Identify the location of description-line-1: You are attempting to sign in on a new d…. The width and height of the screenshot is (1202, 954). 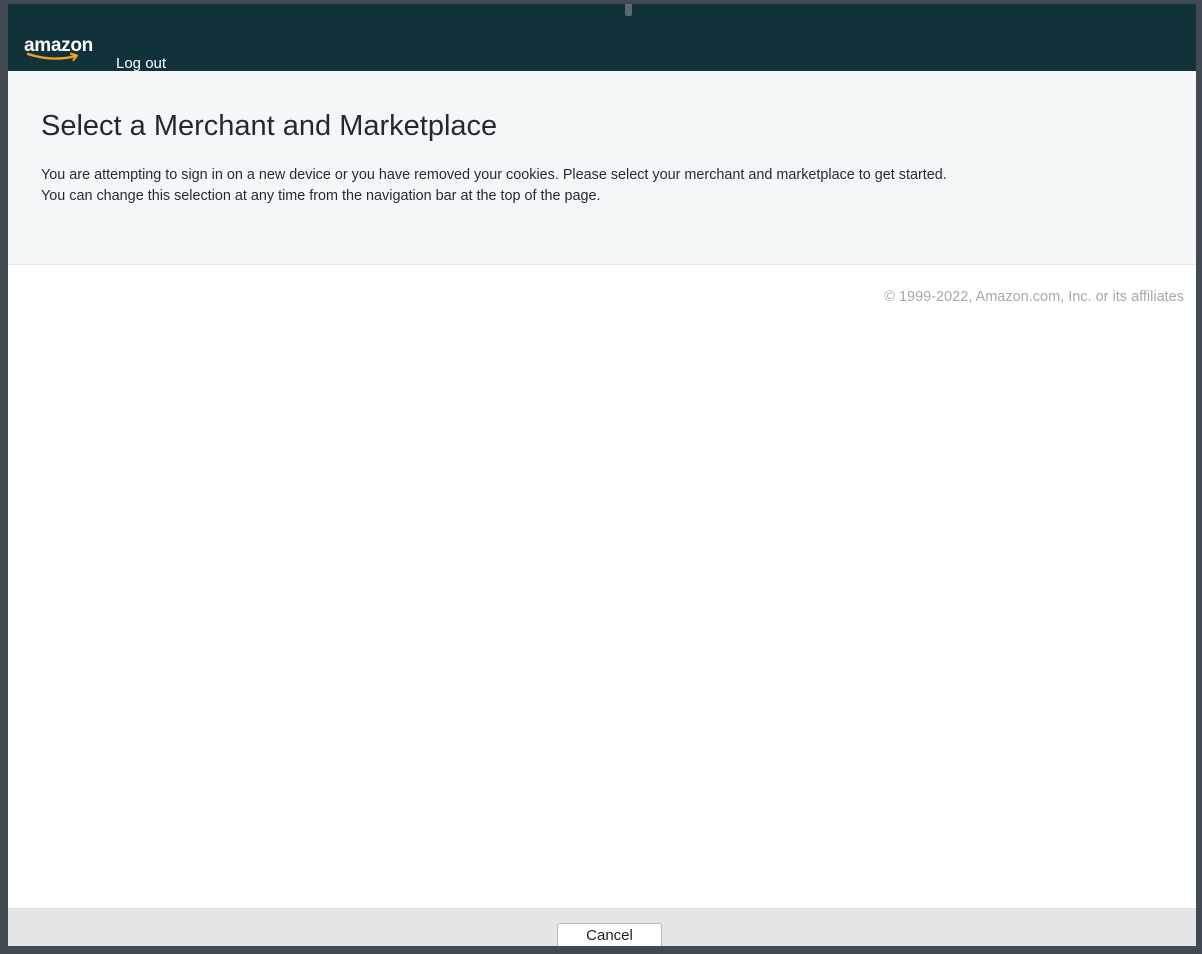
(494, 175).